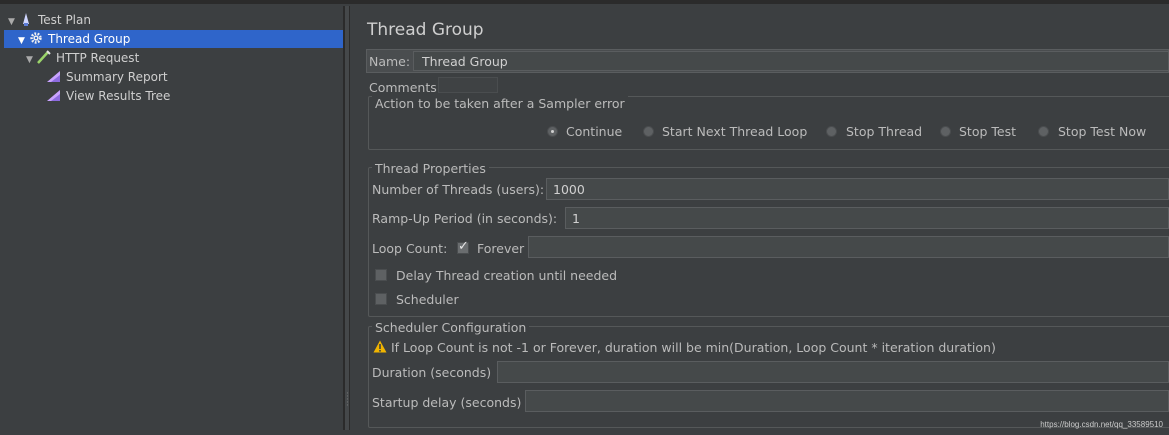 This screenshot has height=435, width=1169. Describe the element at coordinates (427, 299) in the screenshot. I see `scheduler-label: Scheduler` at that location.